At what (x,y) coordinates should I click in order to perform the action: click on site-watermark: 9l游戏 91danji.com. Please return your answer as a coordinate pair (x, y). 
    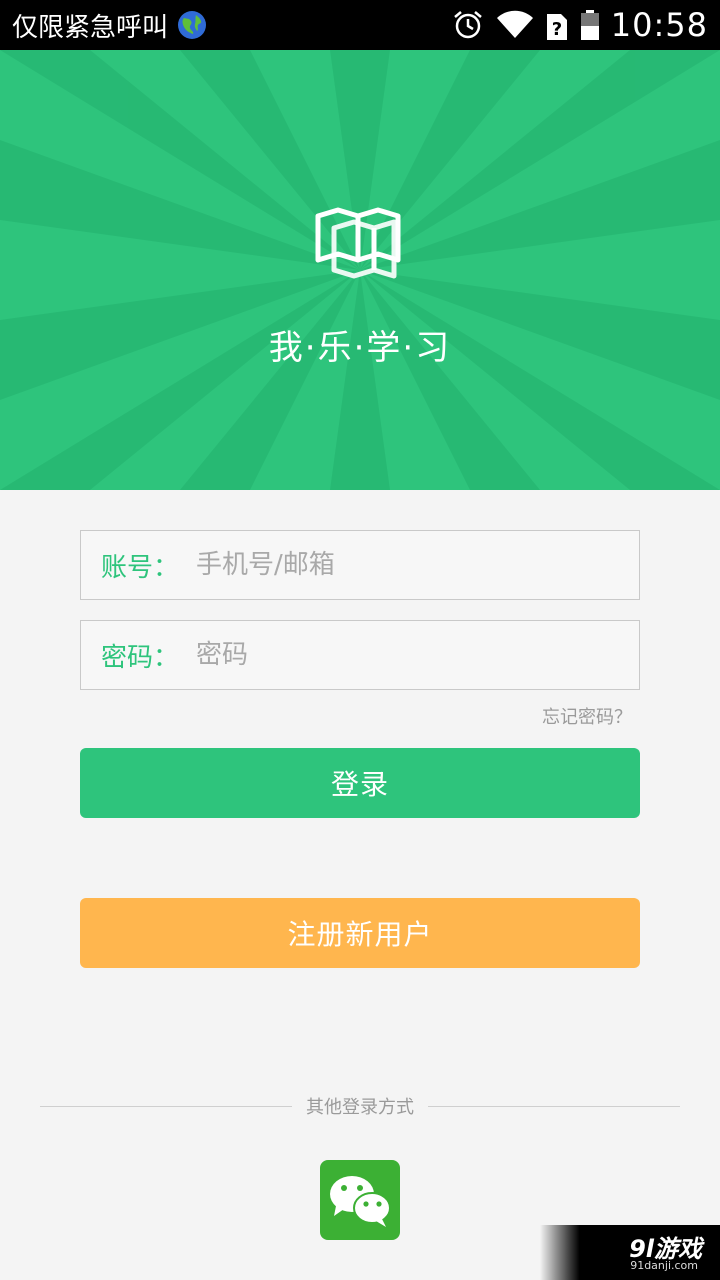
    Looking at the image, I should click on (630, 1252).